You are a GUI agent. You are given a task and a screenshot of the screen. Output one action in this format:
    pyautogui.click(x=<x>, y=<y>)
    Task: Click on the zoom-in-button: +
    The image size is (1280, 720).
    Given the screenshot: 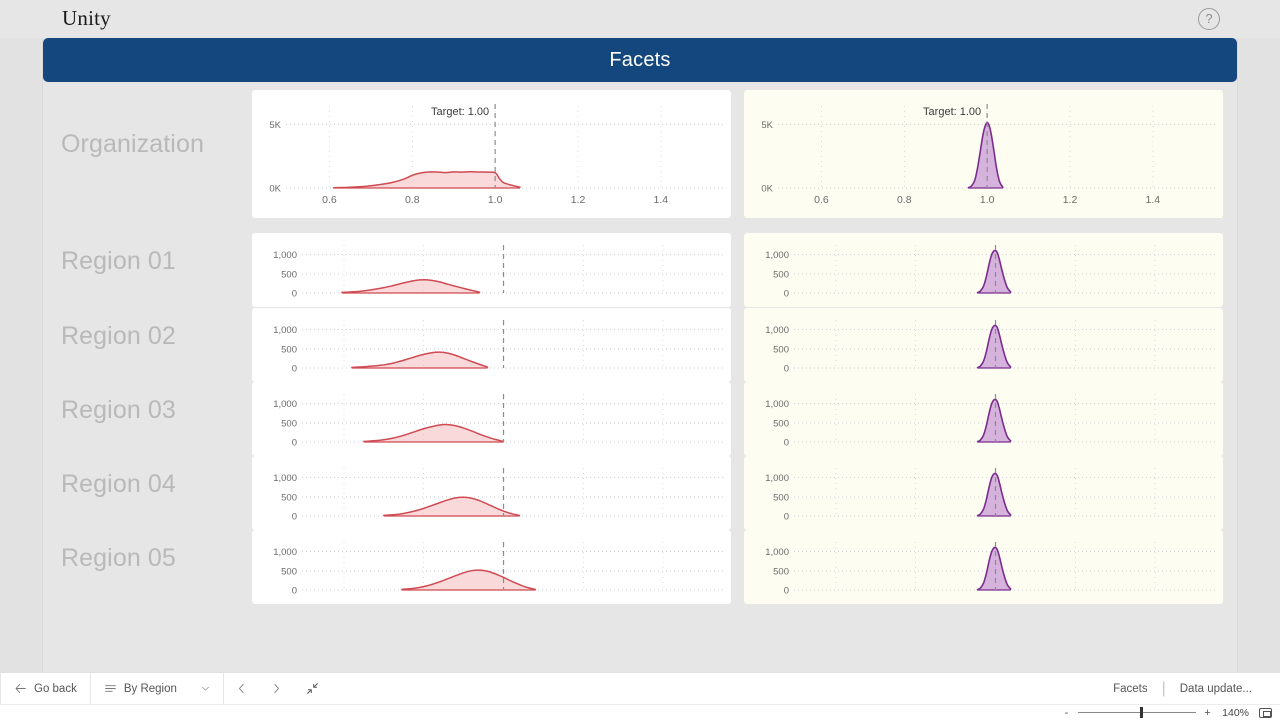 What is the action you would take?
    pyautogui.click(x=1207, y=713)
    